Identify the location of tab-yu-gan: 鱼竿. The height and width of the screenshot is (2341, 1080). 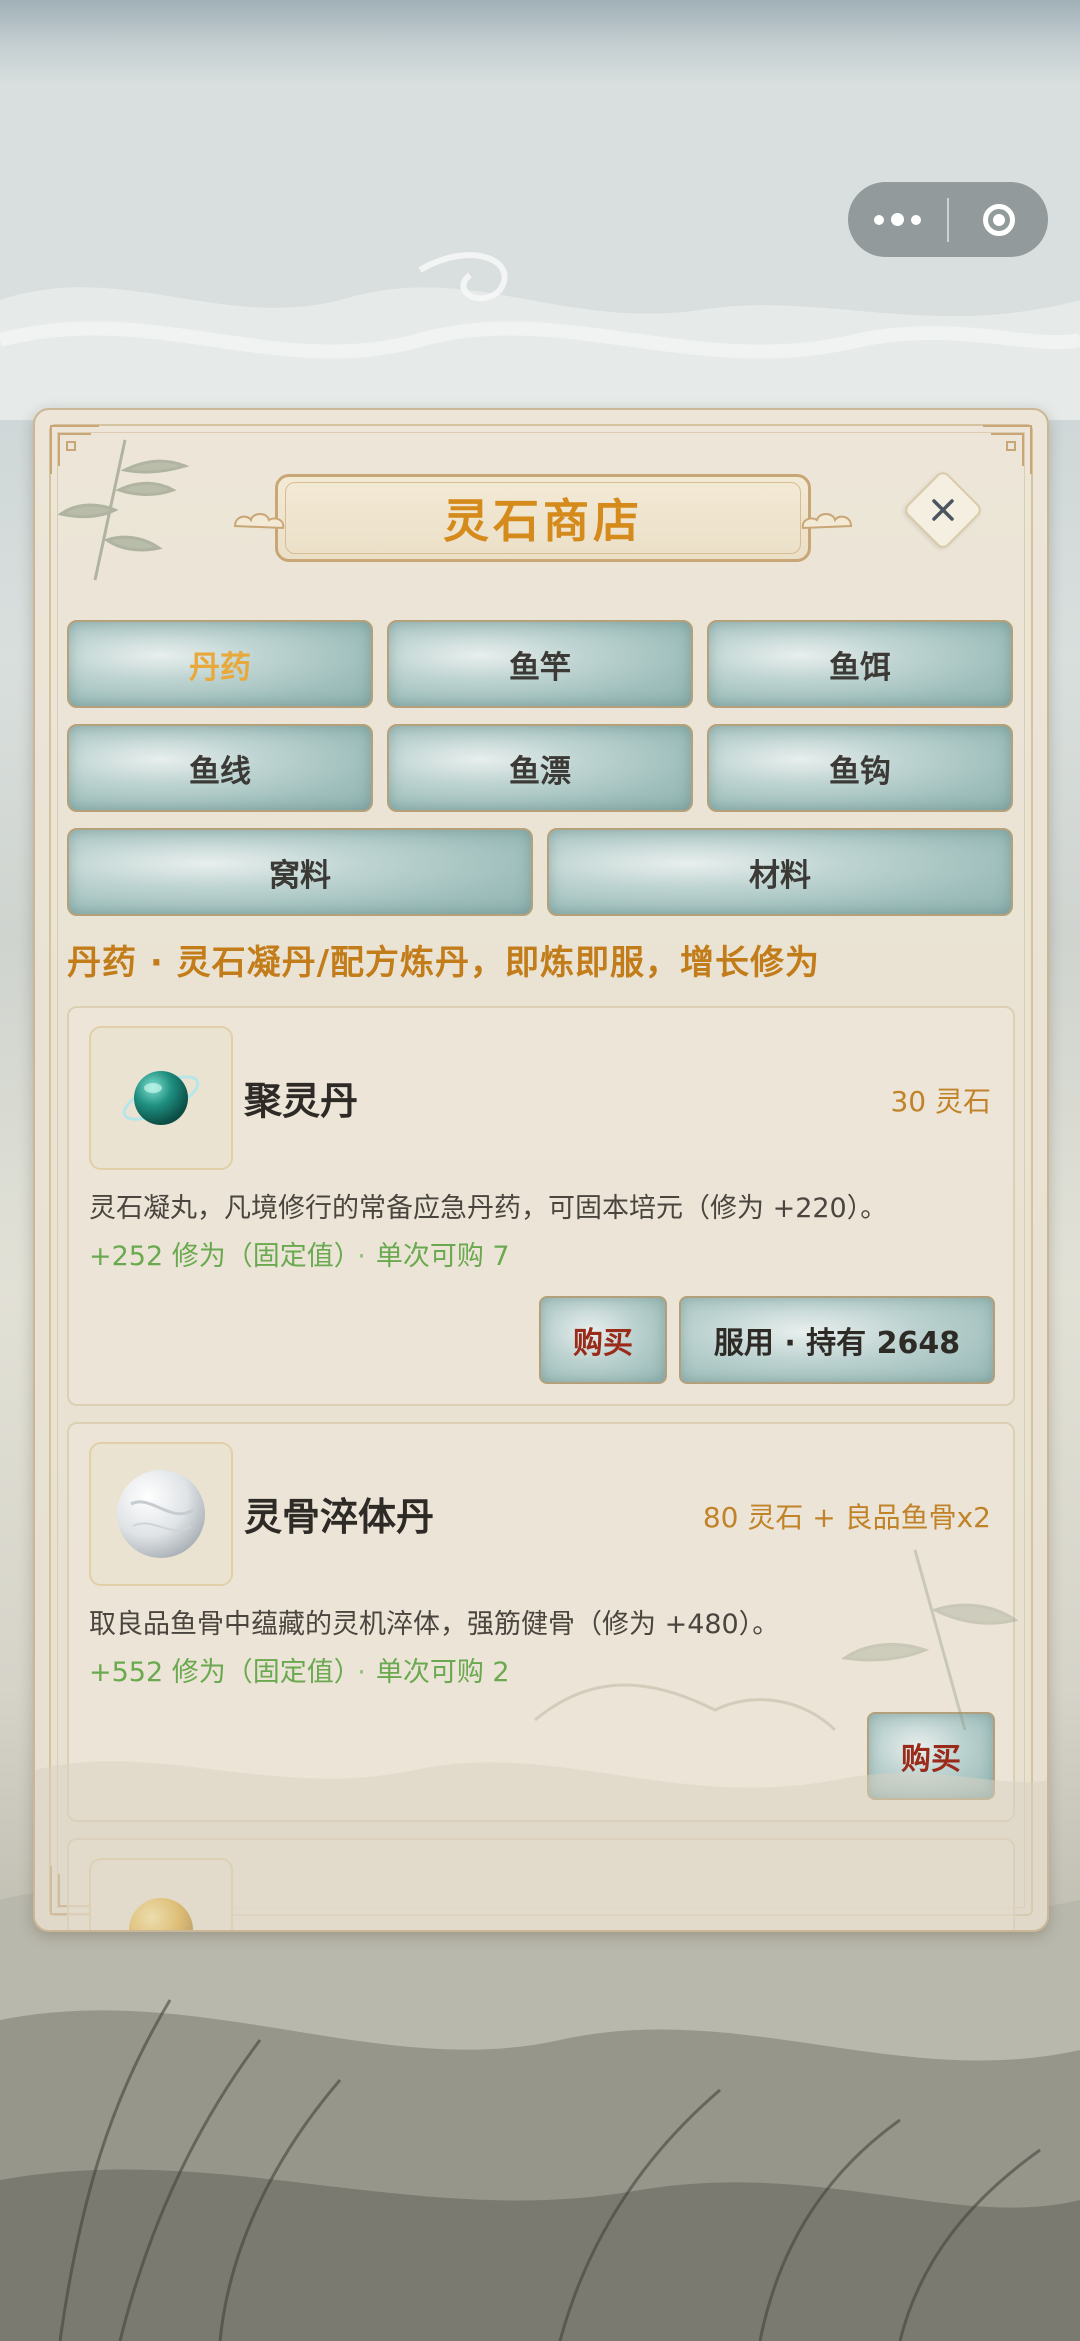
(540, 664).